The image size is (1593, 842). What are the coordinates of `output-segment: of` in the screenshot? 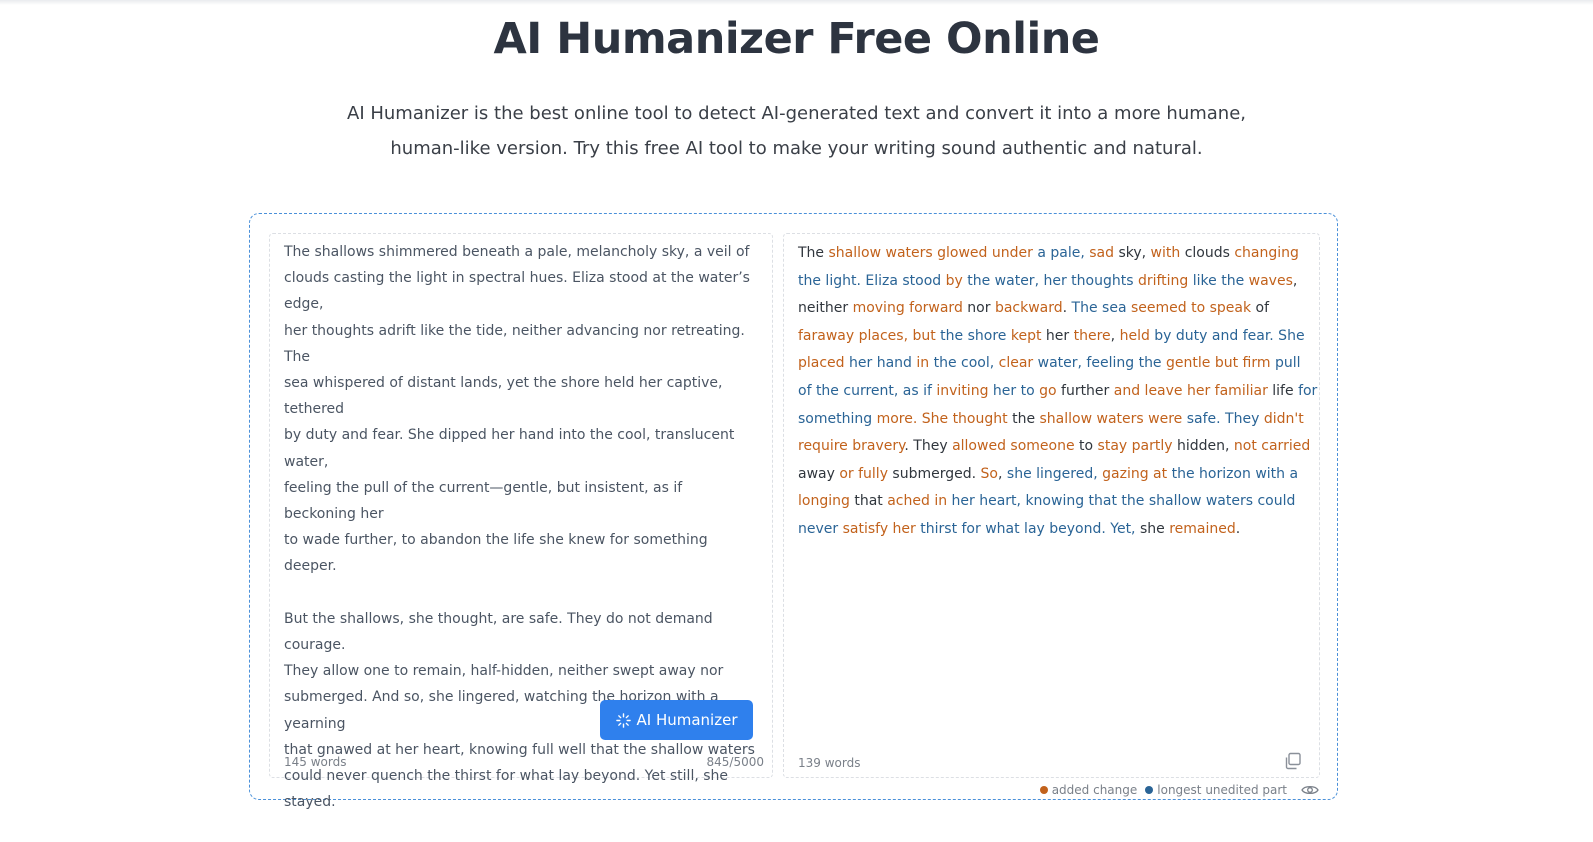 It's located at (1260, 308).